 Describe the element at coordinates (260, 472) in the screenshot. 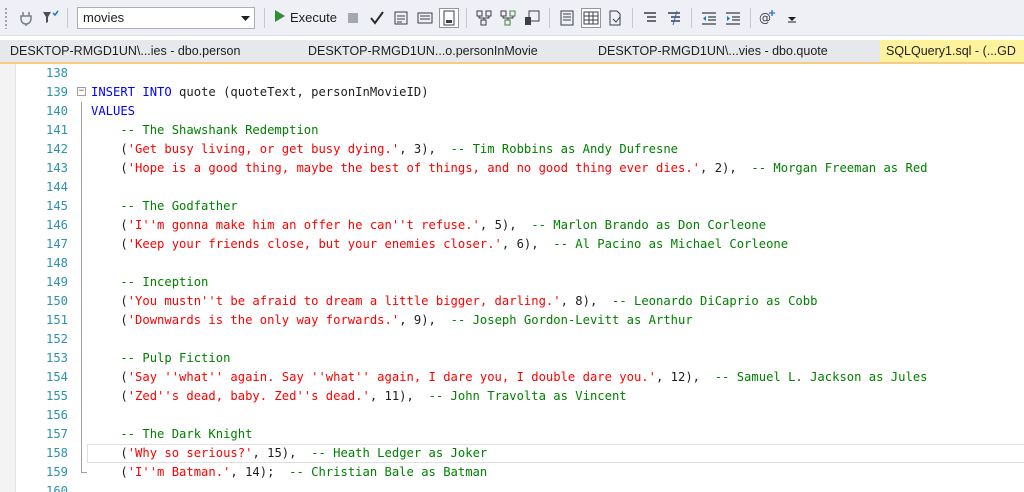

I see `sql-text: , 14);` at that location.